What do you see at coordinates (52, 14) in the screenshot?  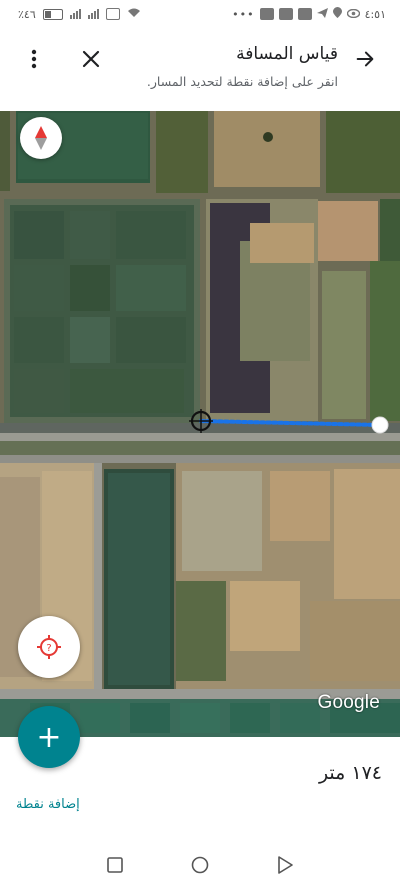 I see `battery-icon` at bounding box center [52, 14].